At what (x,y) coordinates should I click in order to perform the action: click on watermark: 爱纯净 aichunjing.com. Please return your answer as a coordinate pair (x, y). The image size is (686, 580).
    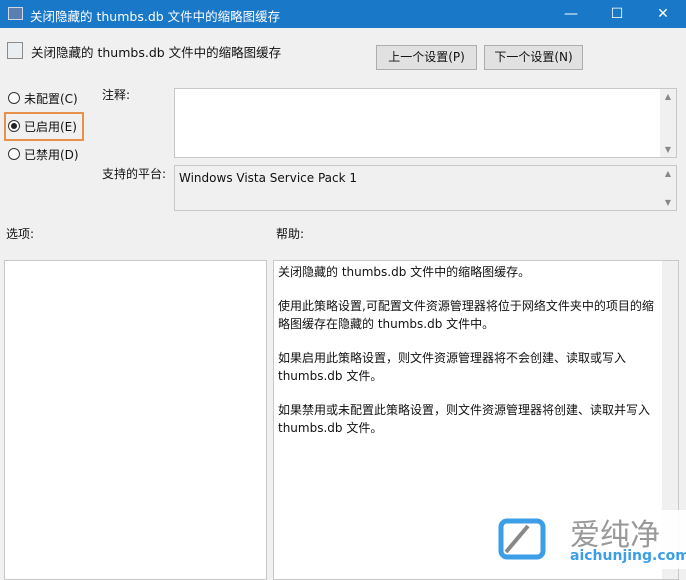
    Looking at the image, I should click on (588, 539).